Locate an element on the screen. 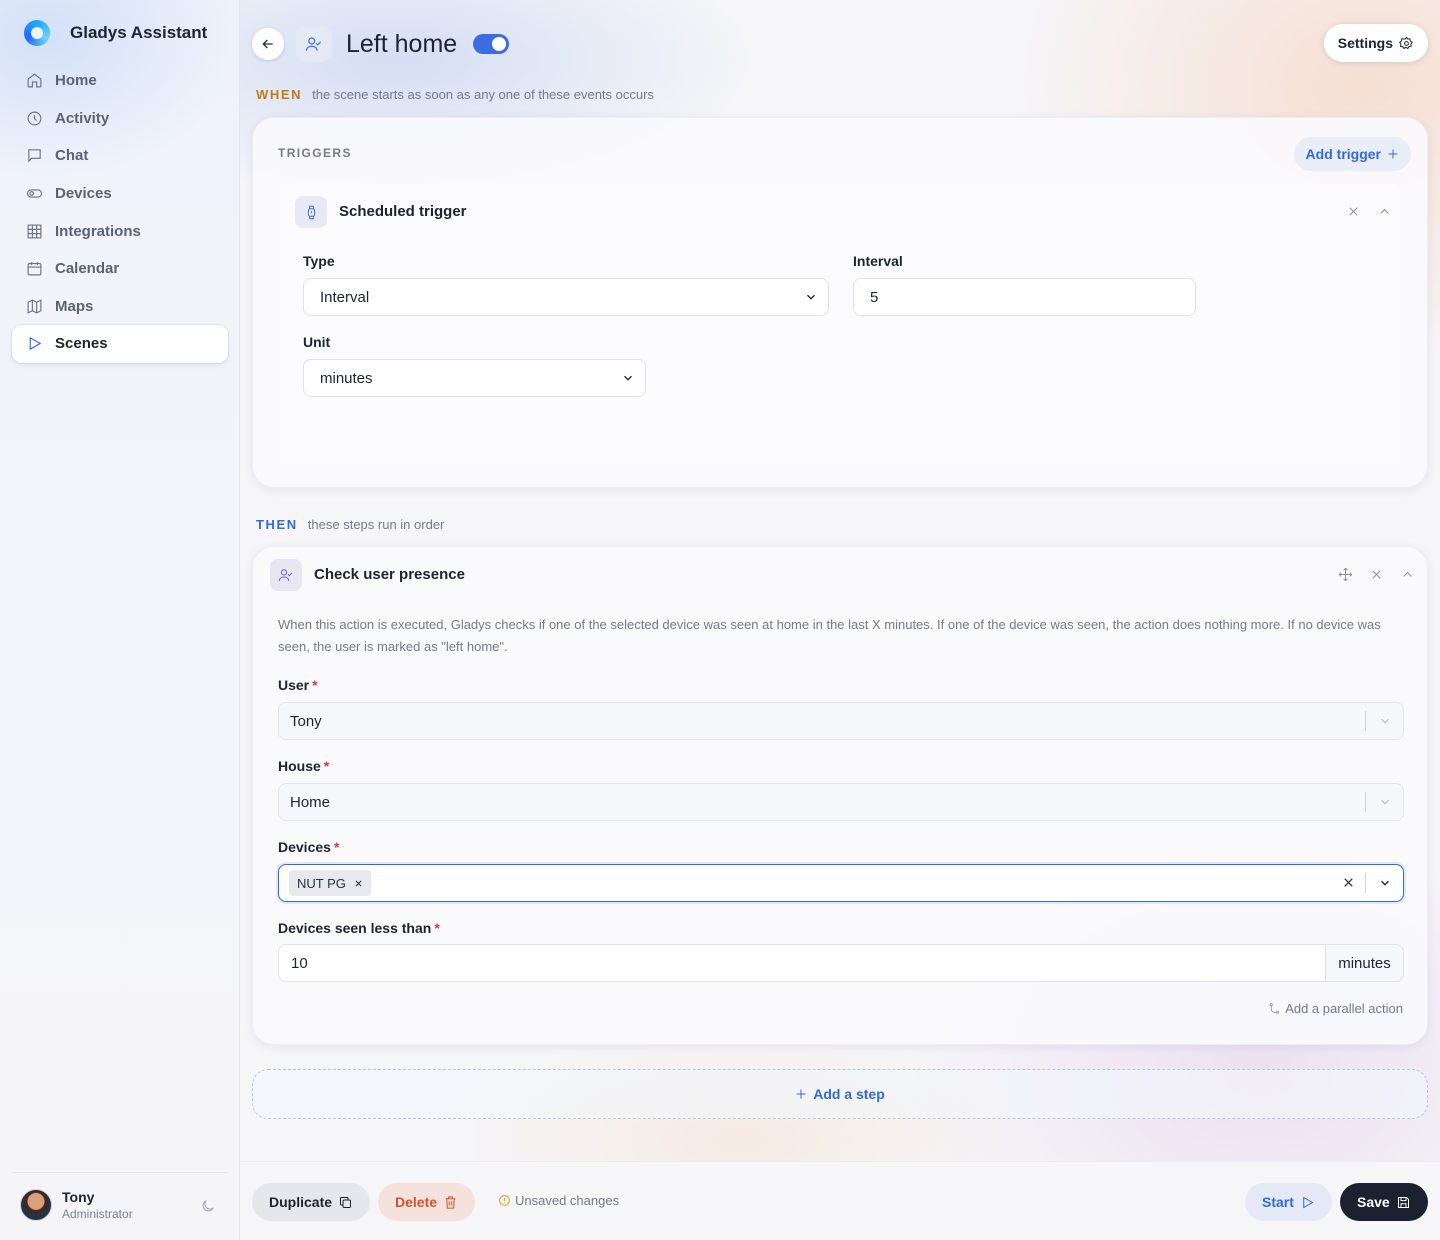 The width and height of the screenshot is (1440, 1240). sidebar-item-calendar: Calendar is located at coordinates (120, 269).